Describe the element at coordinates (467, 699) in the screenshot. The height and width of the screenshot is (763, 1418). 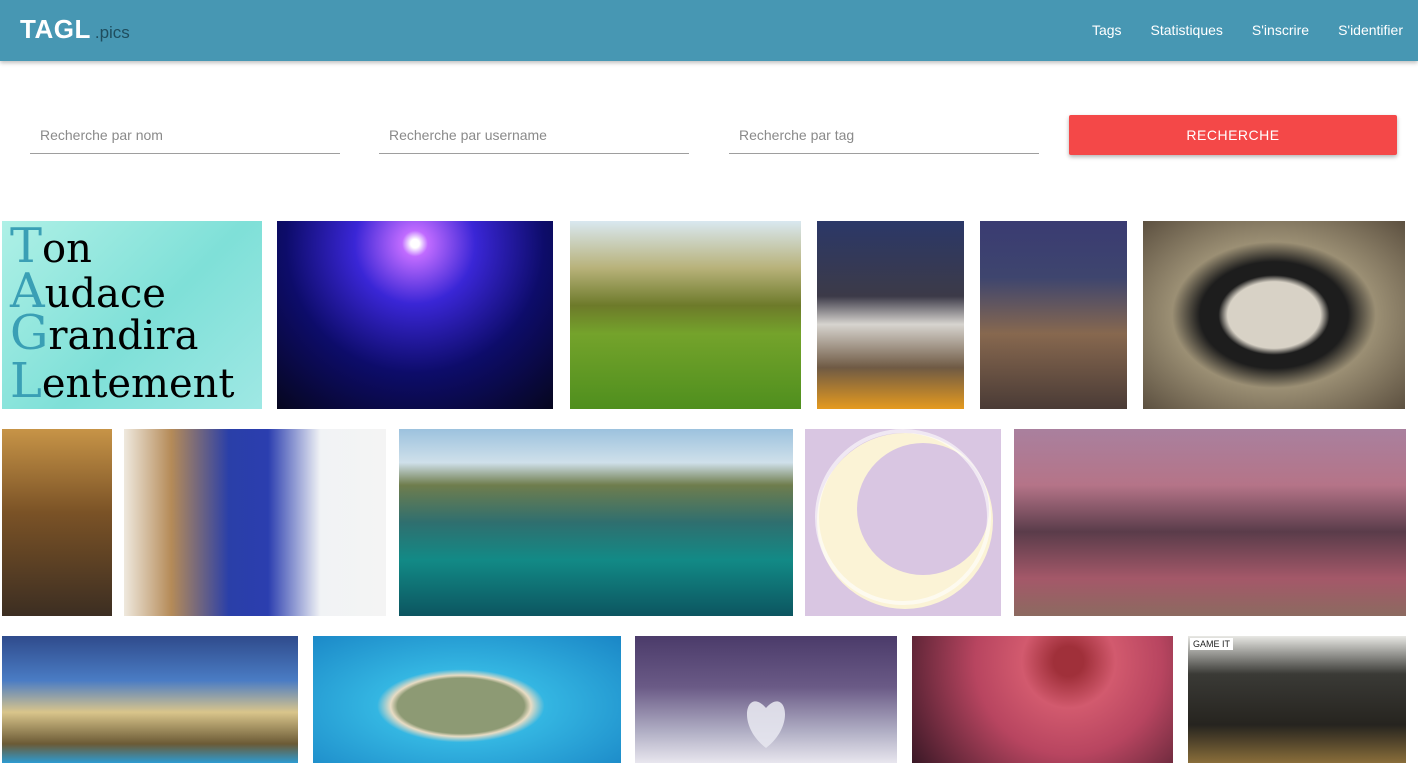
I see `photo-heart-island` at that location.